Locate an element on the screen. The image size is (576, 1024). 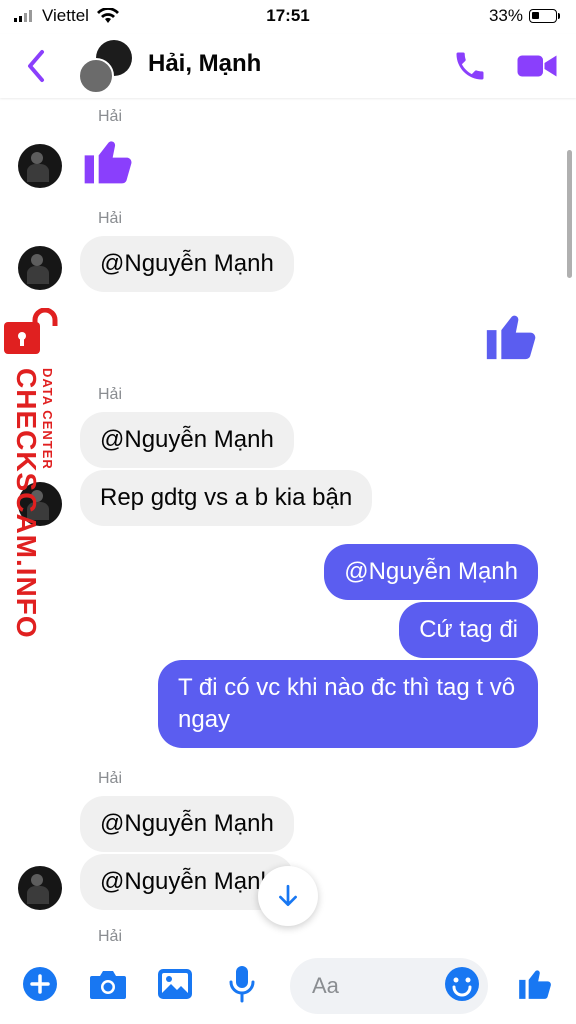
composer-bar: Aa is located at coordinates (288, 984).